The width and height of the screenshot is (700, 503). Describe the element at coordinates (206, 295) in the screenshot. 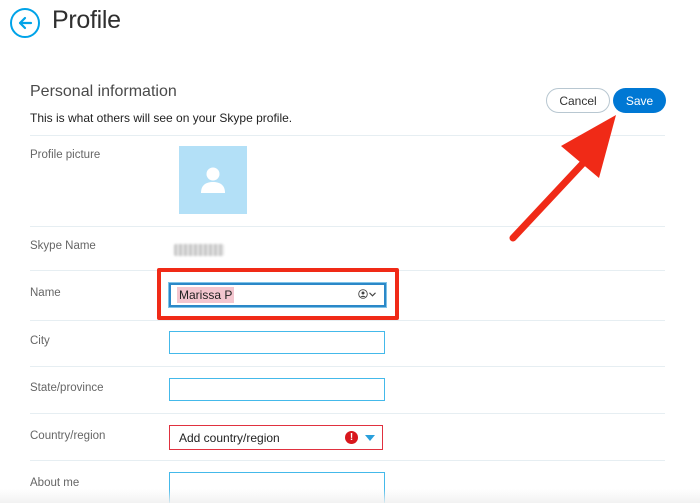

I see `name-value: Marissa P` at that location.